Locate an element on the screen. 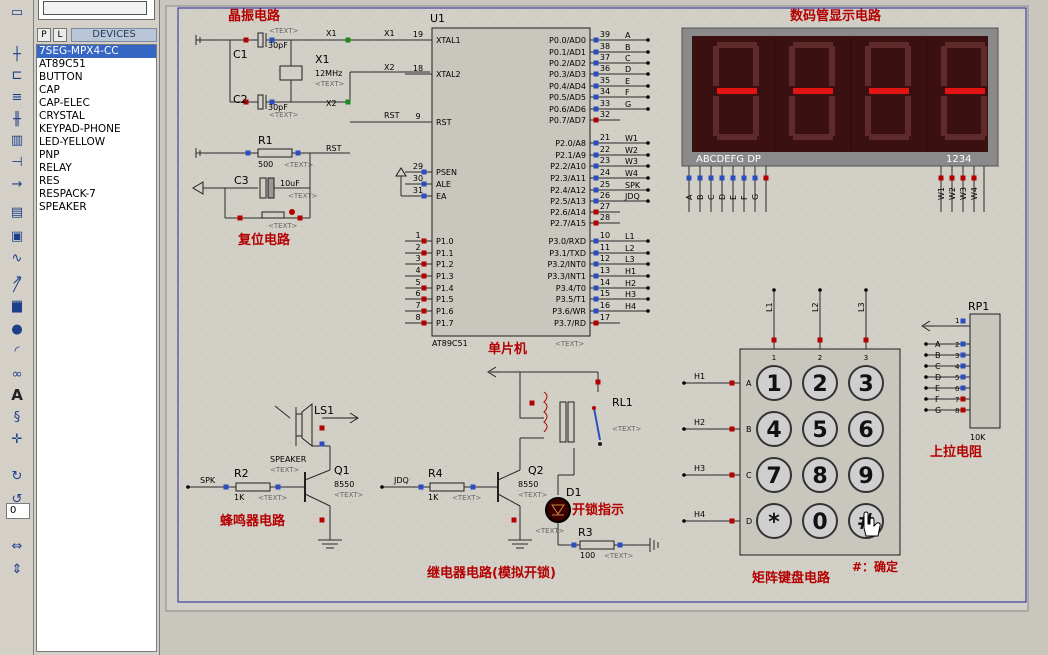  device-item: KEYPAD-PHONE is located at coordinates (96, 129).